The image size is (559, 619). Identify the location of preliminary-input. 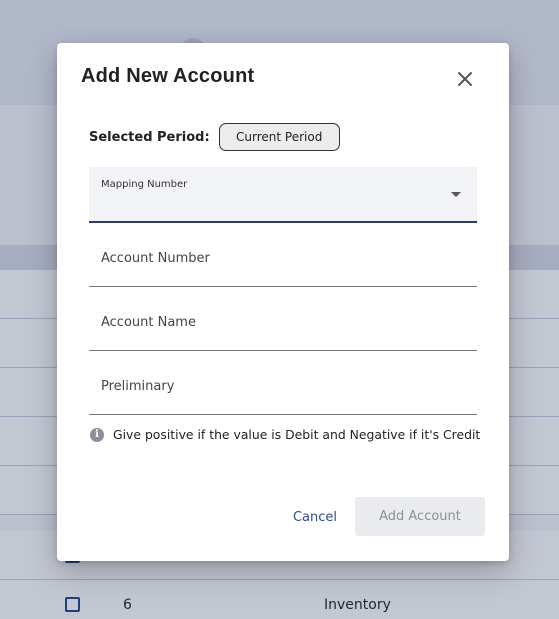
(283, 386).